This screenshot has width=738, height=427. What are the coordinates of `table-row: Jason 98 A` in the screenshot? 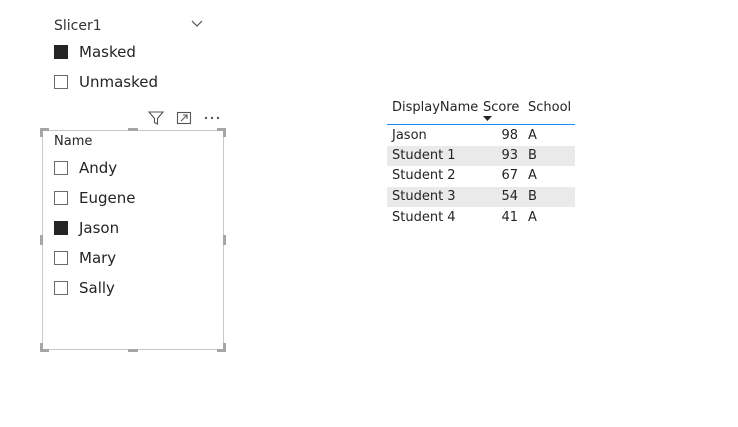 It's located at (481, 136).